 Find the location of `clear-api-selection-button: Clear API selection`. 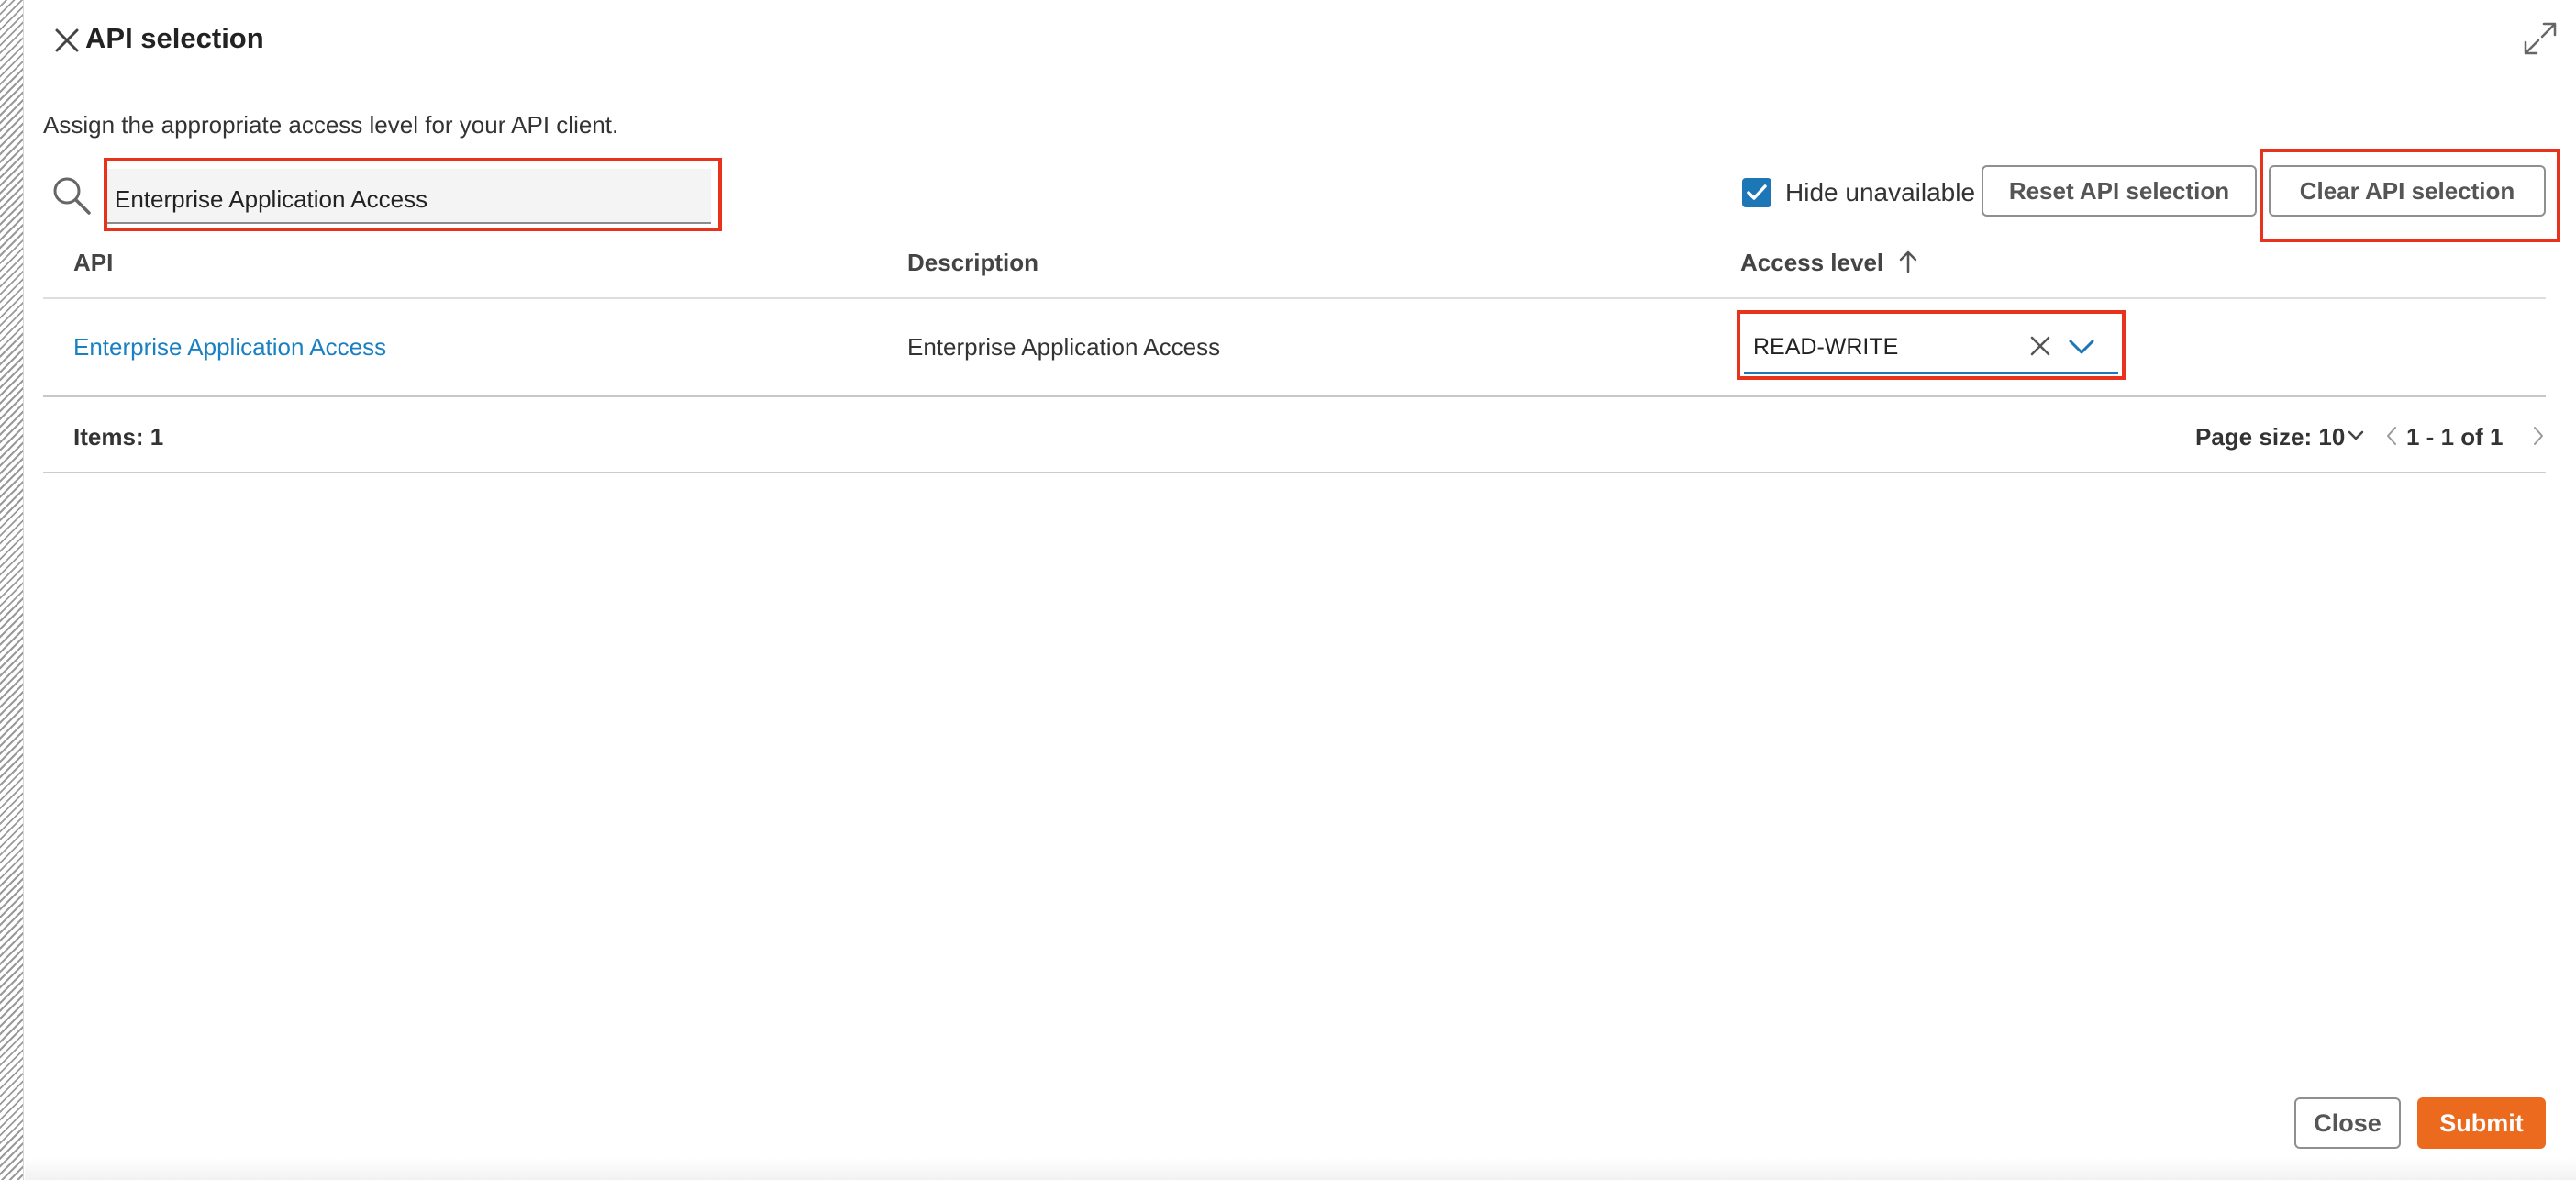

clear-api-selection-button: Clear API selection is located at coordinates (2407, 191).